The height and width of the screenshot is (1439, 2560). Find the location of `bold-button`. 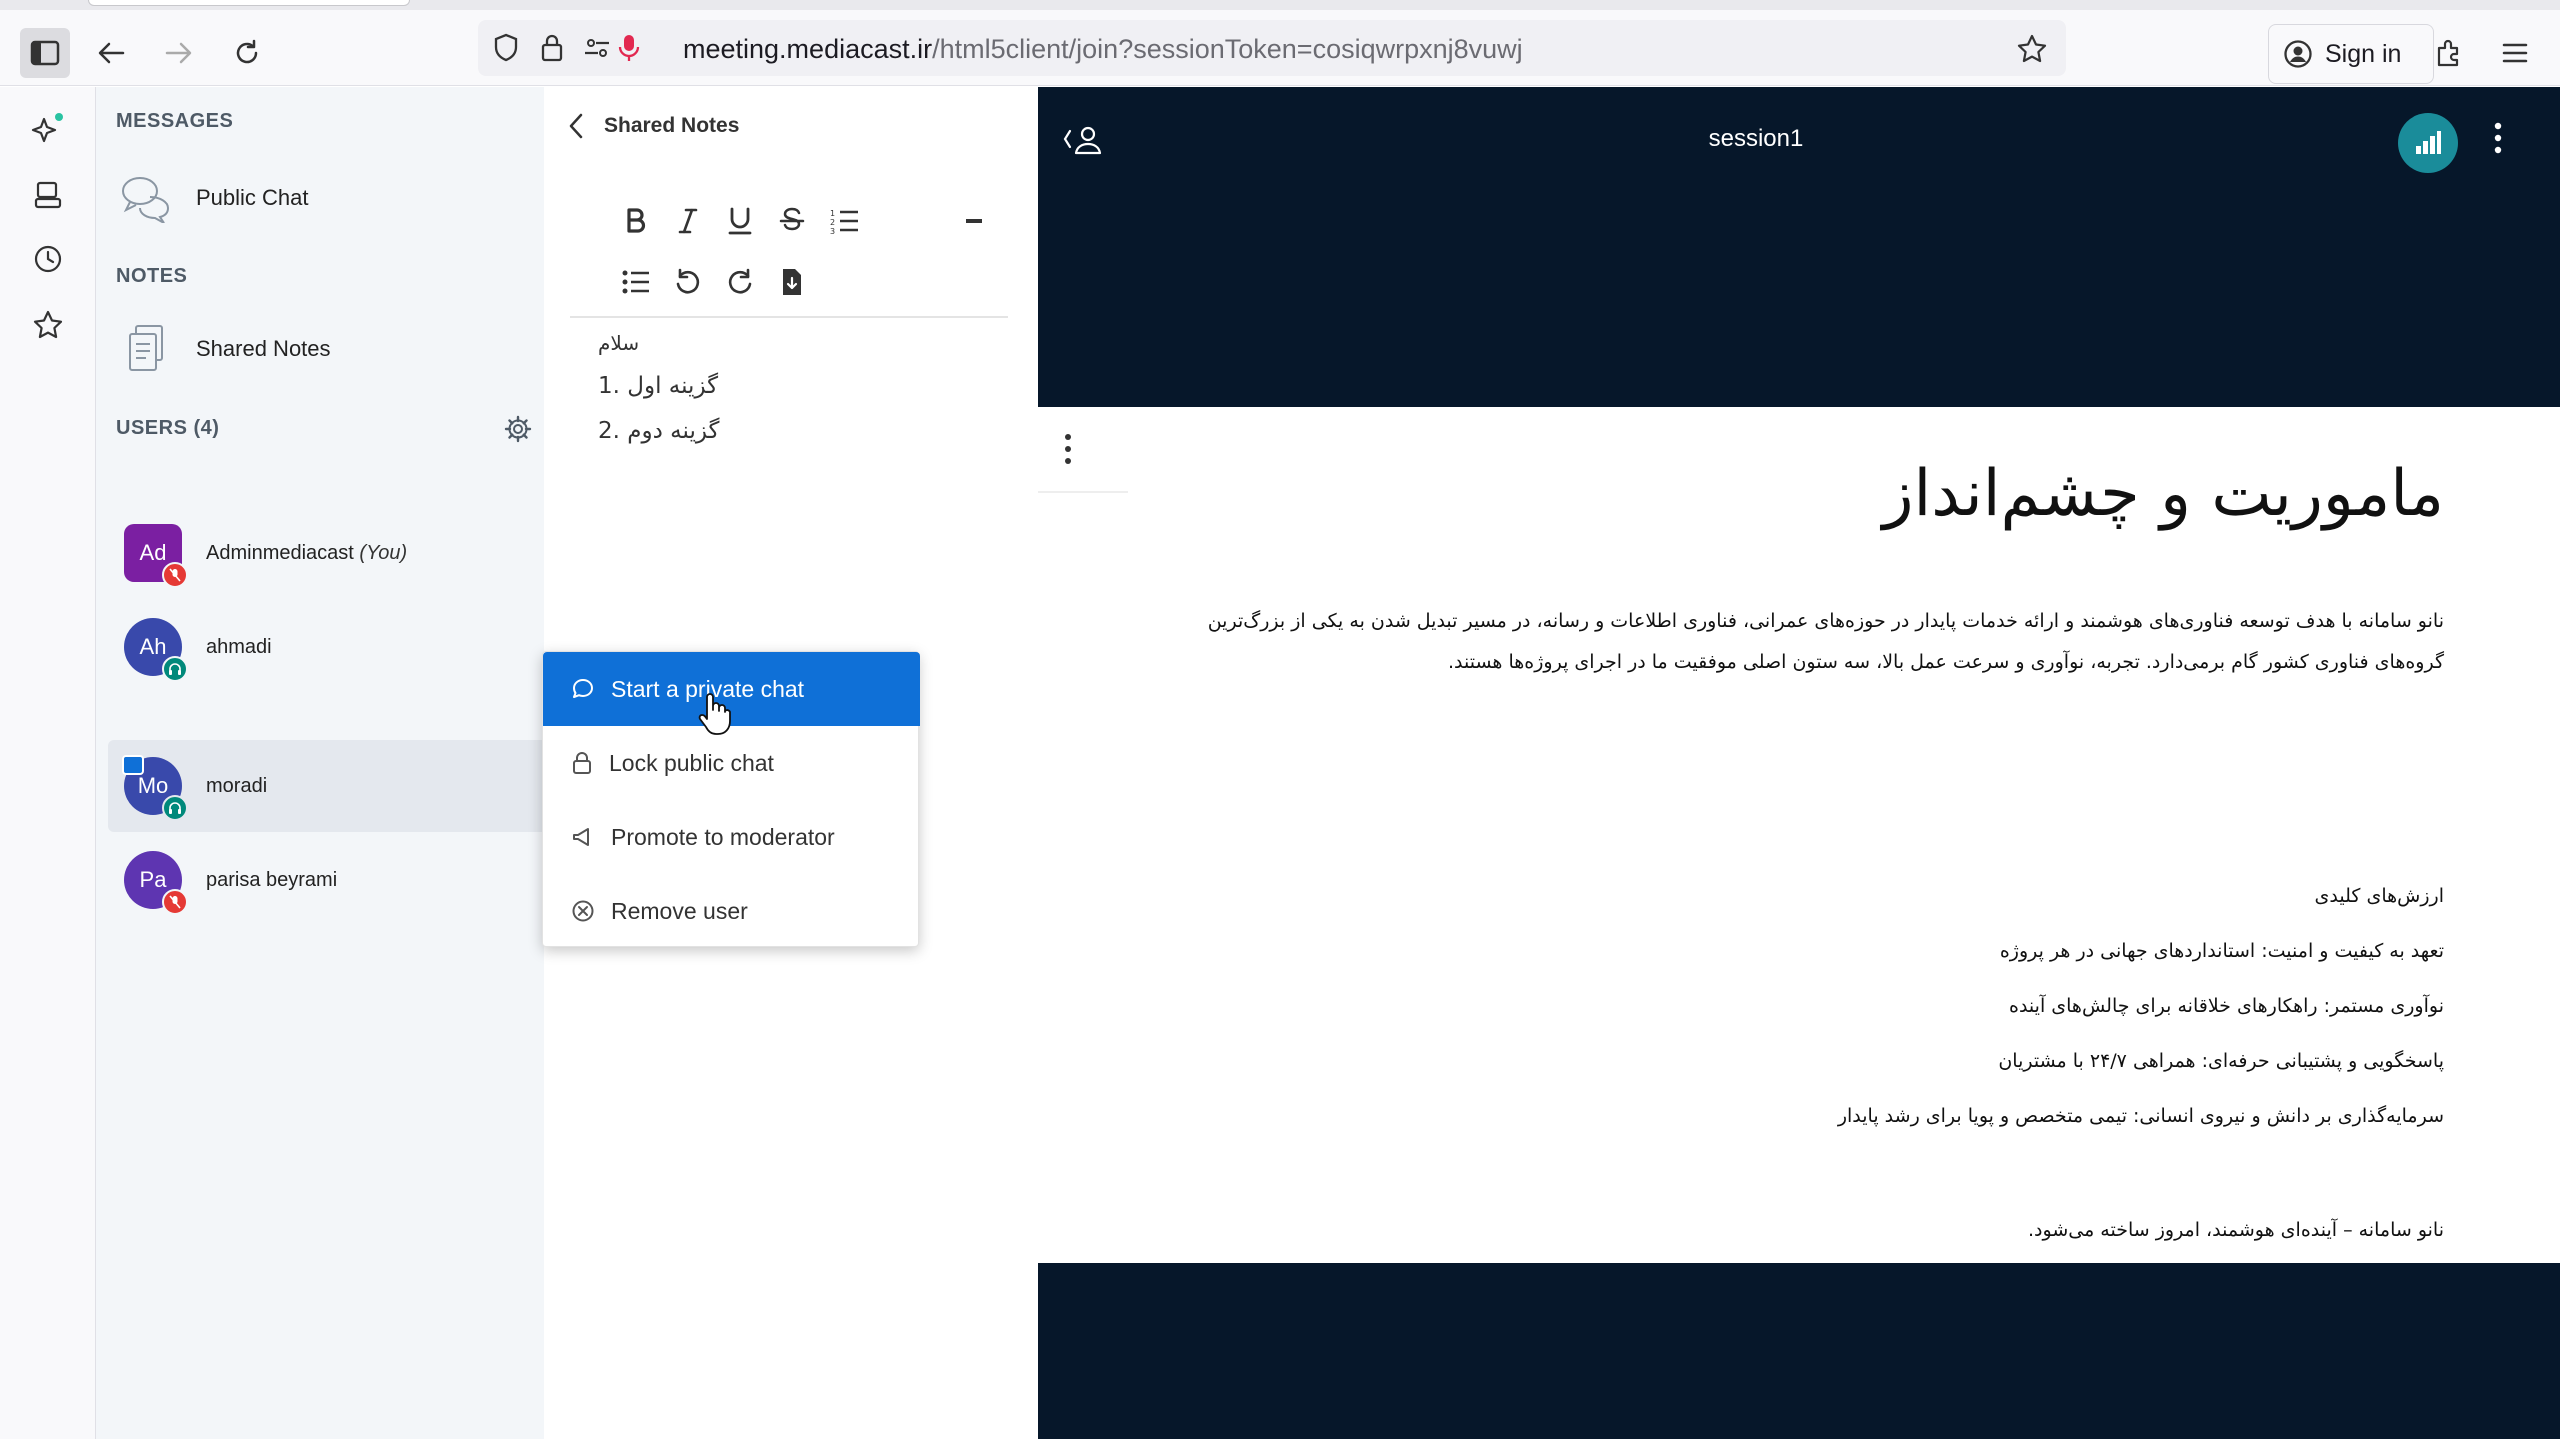

bold-button is located at coordinates (636, 221).